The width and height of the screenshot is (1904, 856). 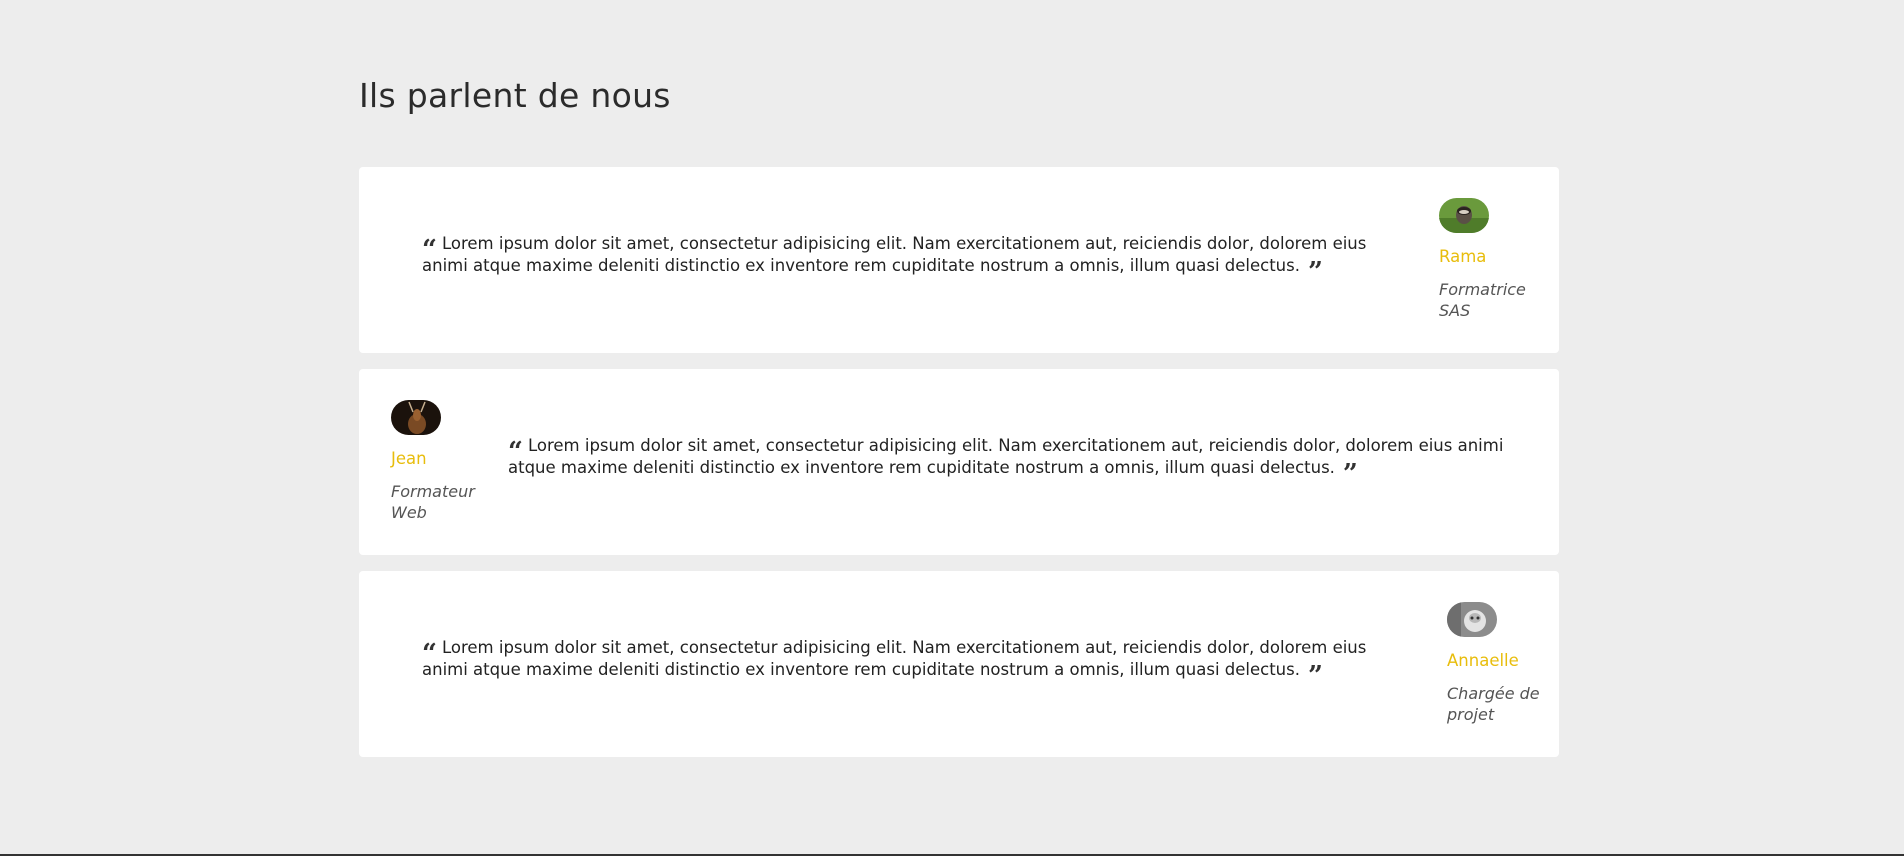 I want to click on testimonial-author: Rama Formatrice SAS, so click(x=1489, y=259).